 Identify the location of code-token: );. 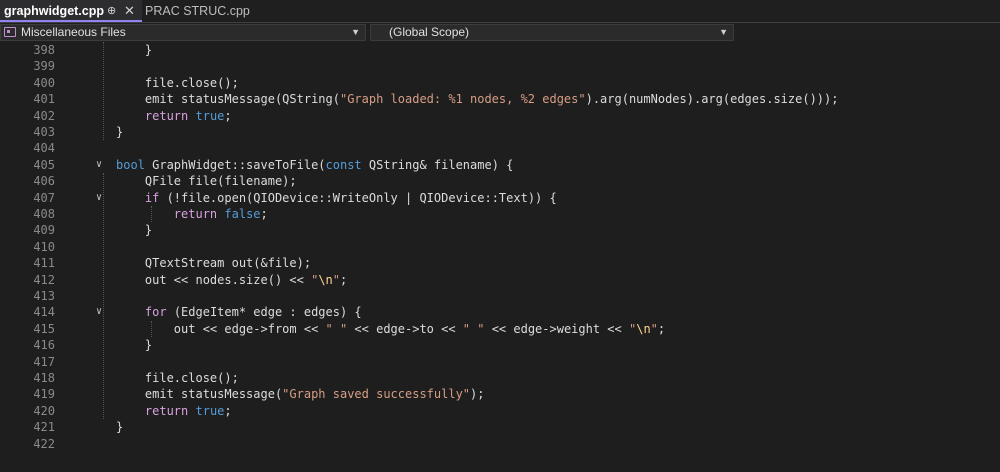
(477, 394).